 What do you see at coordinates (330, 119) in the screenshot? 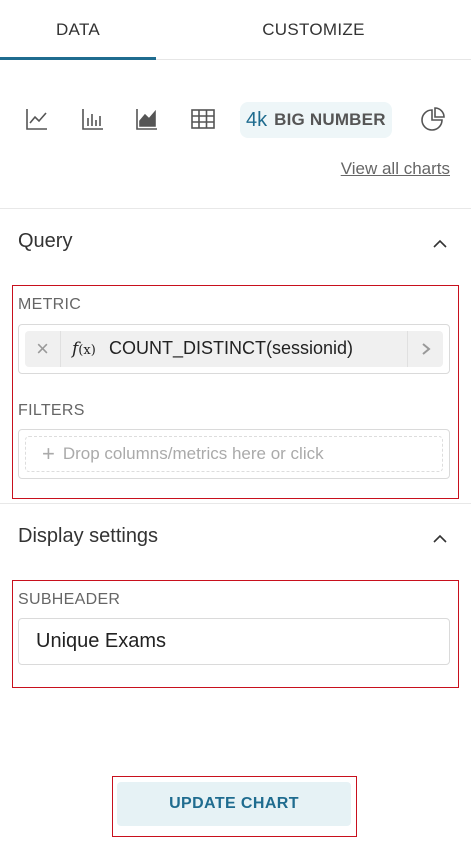
I see `big-number-label: BIG NUMBER` at bounding box center [330, 119].